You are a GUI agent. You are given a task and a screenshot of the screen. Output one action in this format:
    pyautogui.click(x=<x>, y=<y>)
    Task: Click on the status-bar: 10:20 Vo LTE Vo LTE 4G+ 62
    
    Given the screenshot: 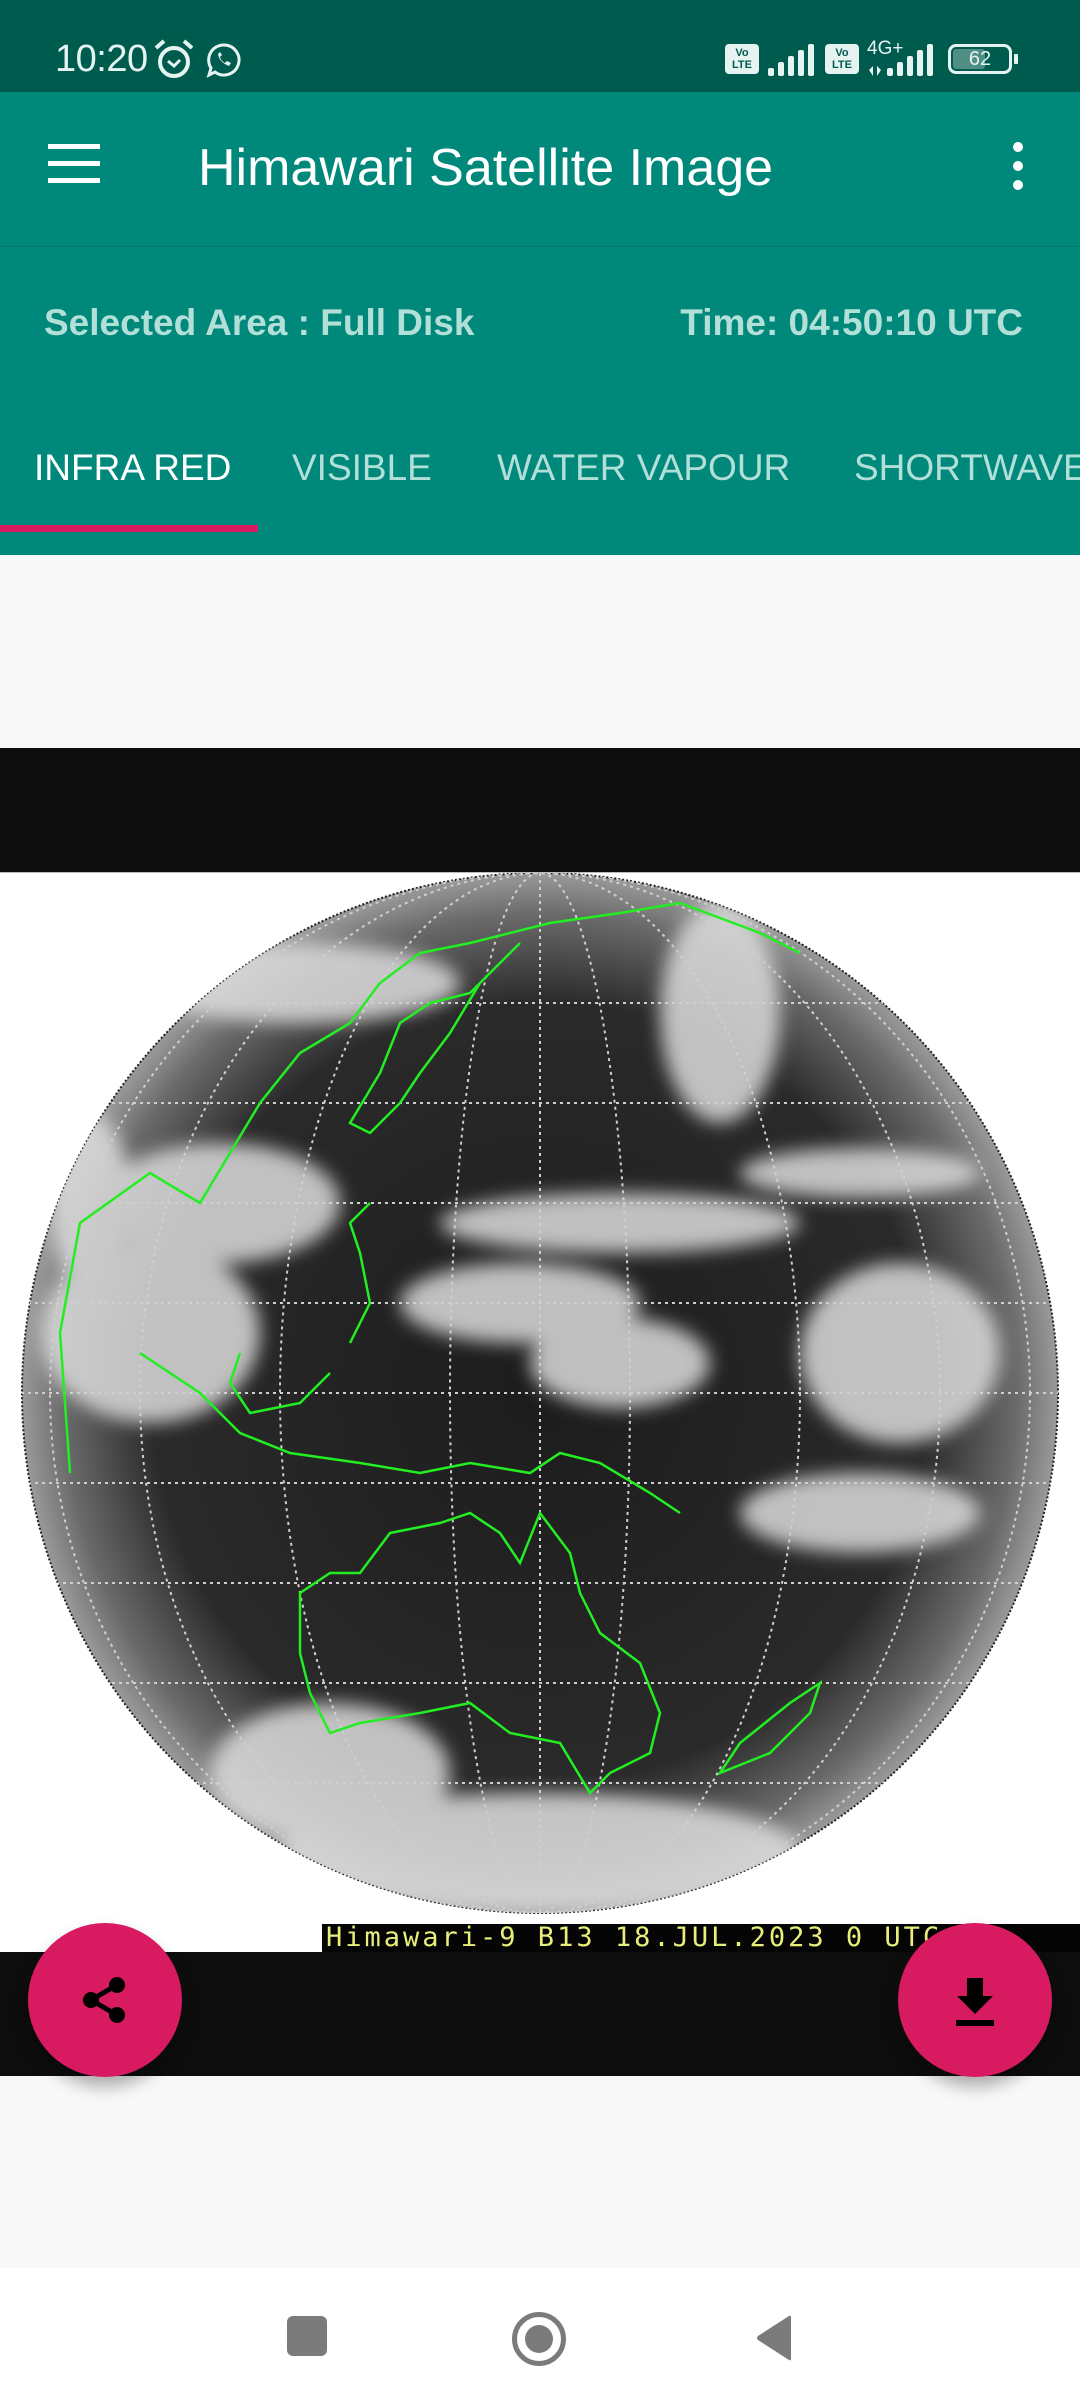 What is the action you would take?
    pyautogui.click(x=540, y=46)
    